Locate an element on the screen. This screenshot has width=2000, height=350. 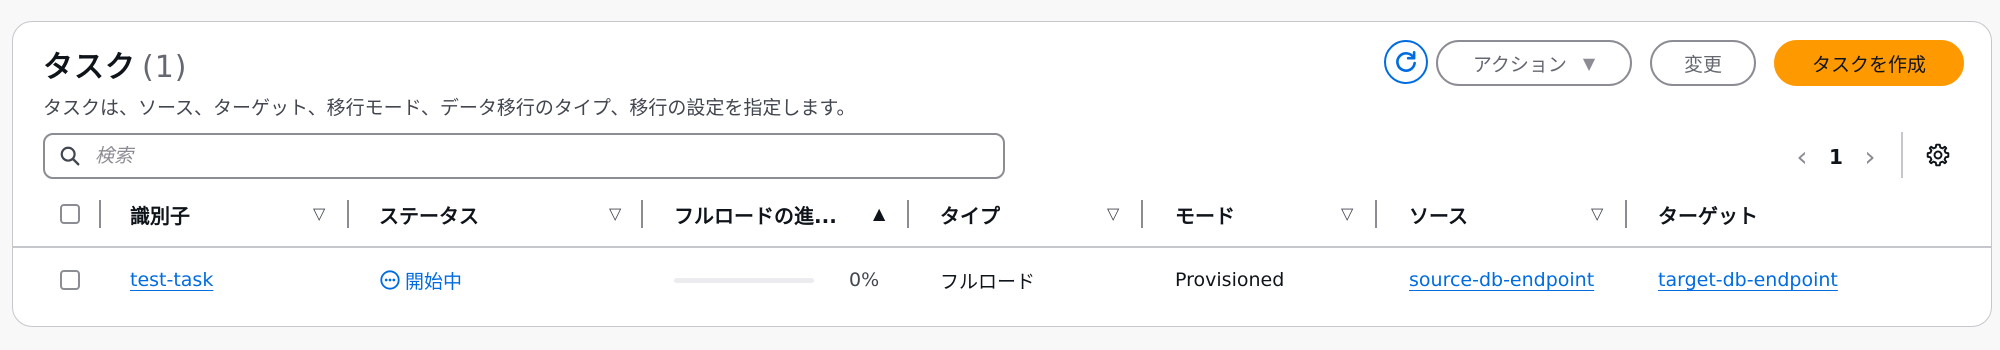
target-endpoint-link: target-db-endpoint is located at coordinates (1748, 280).